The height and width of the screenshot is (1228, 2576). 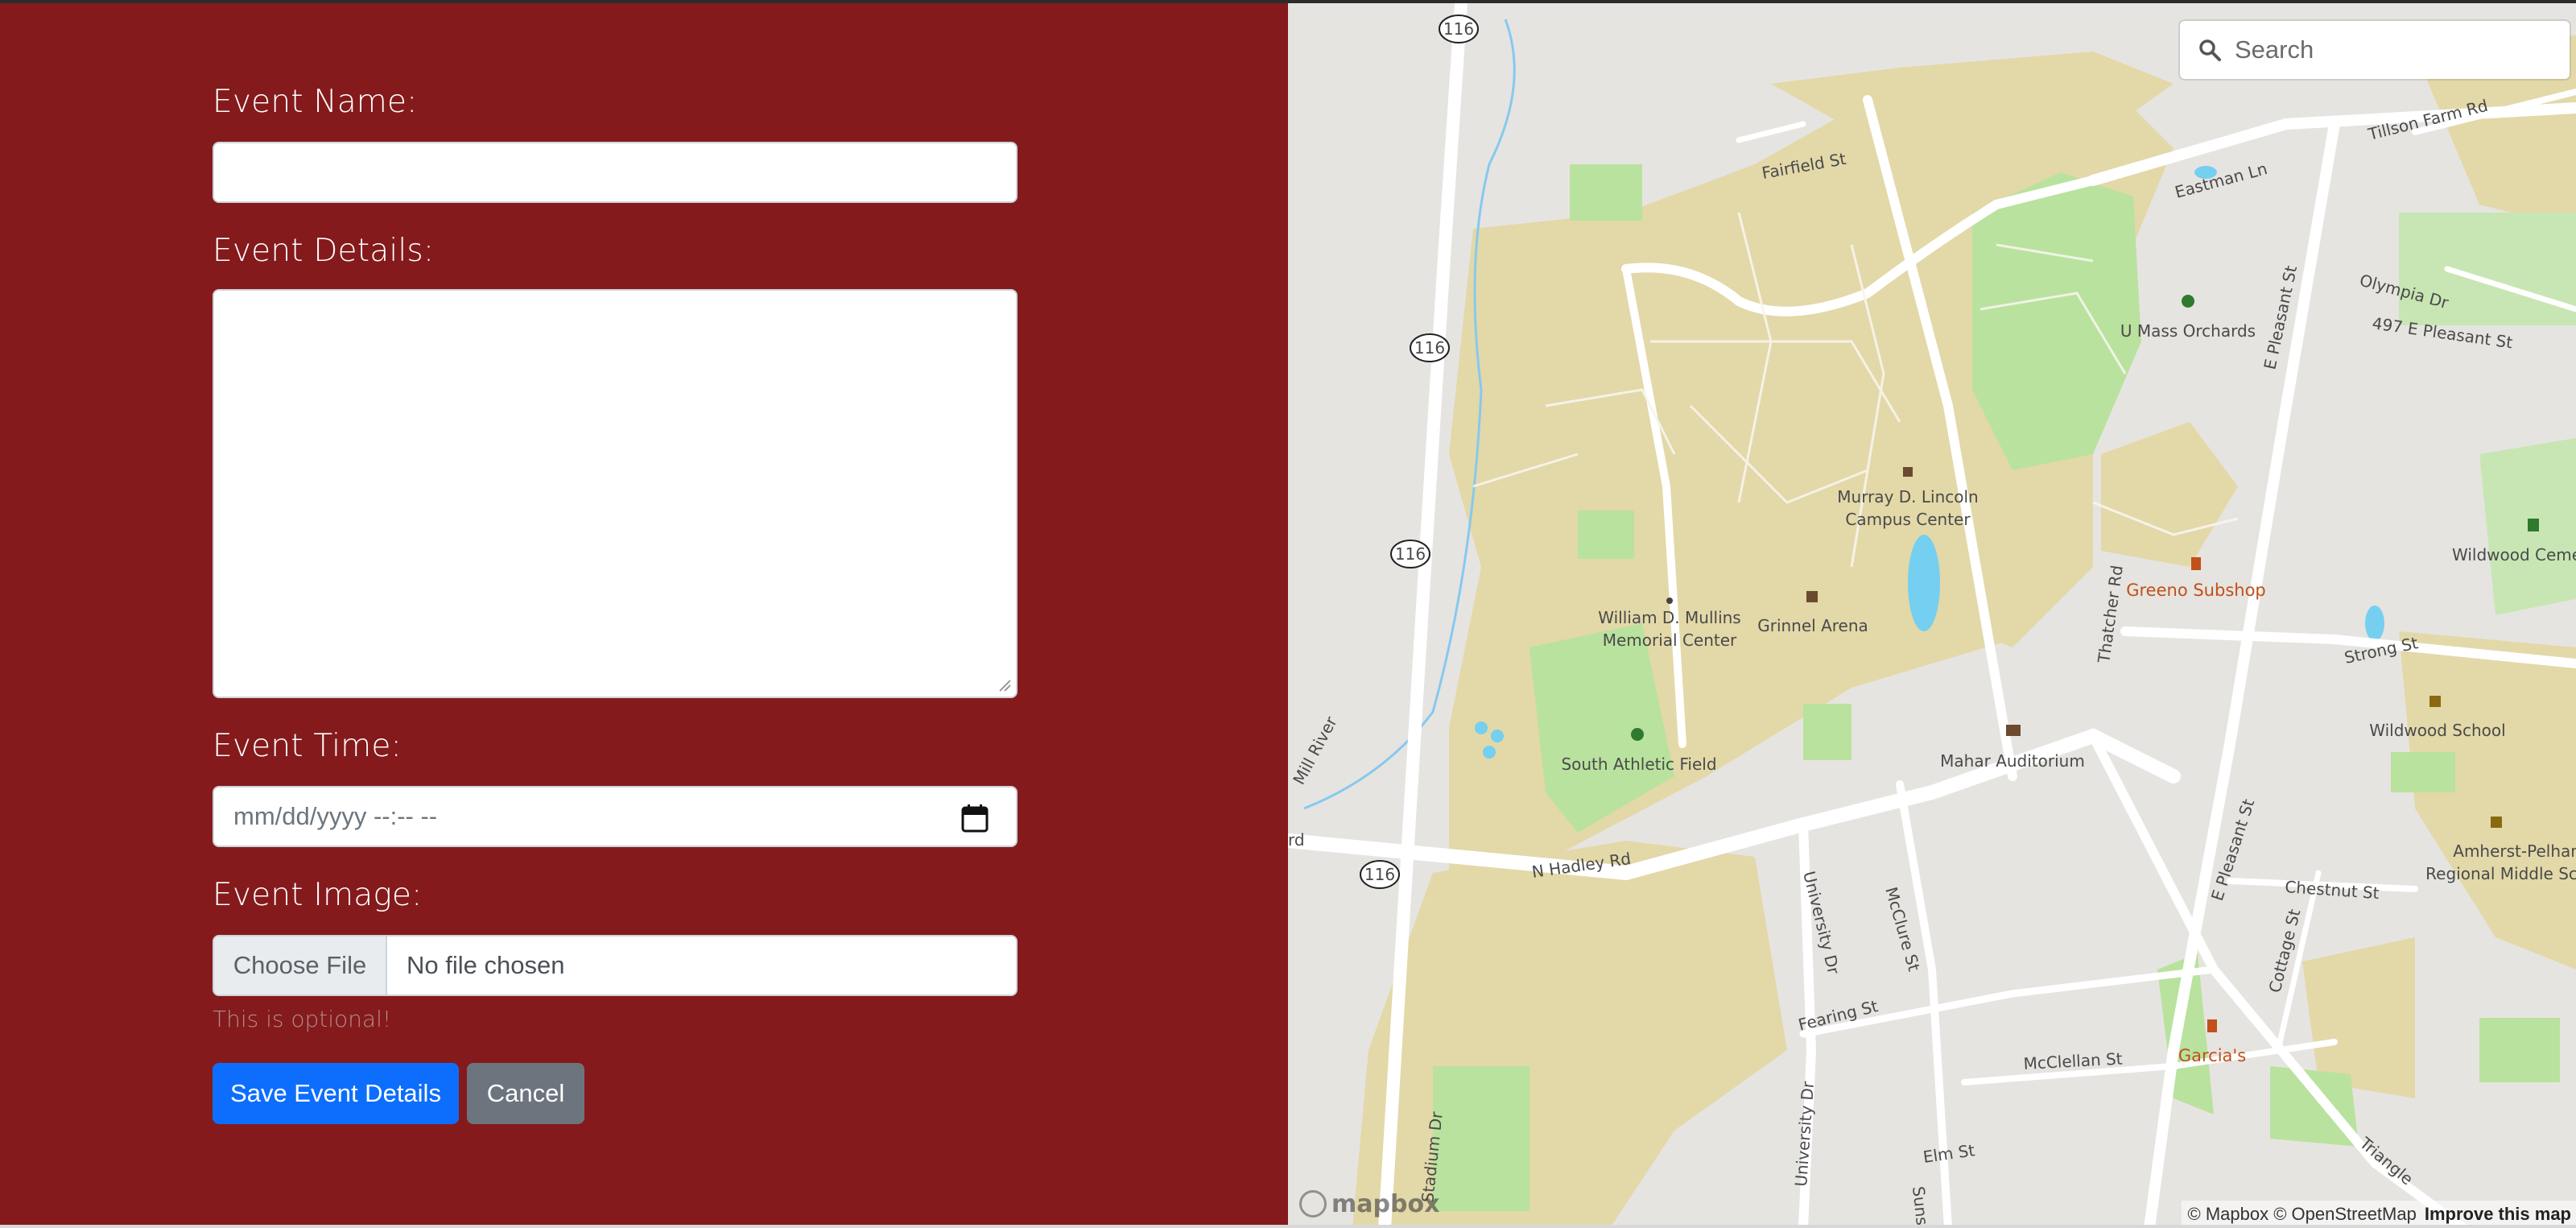 I want to click on mullins-center-label-1: William D. Mullins, so click(x=1669, y=617).